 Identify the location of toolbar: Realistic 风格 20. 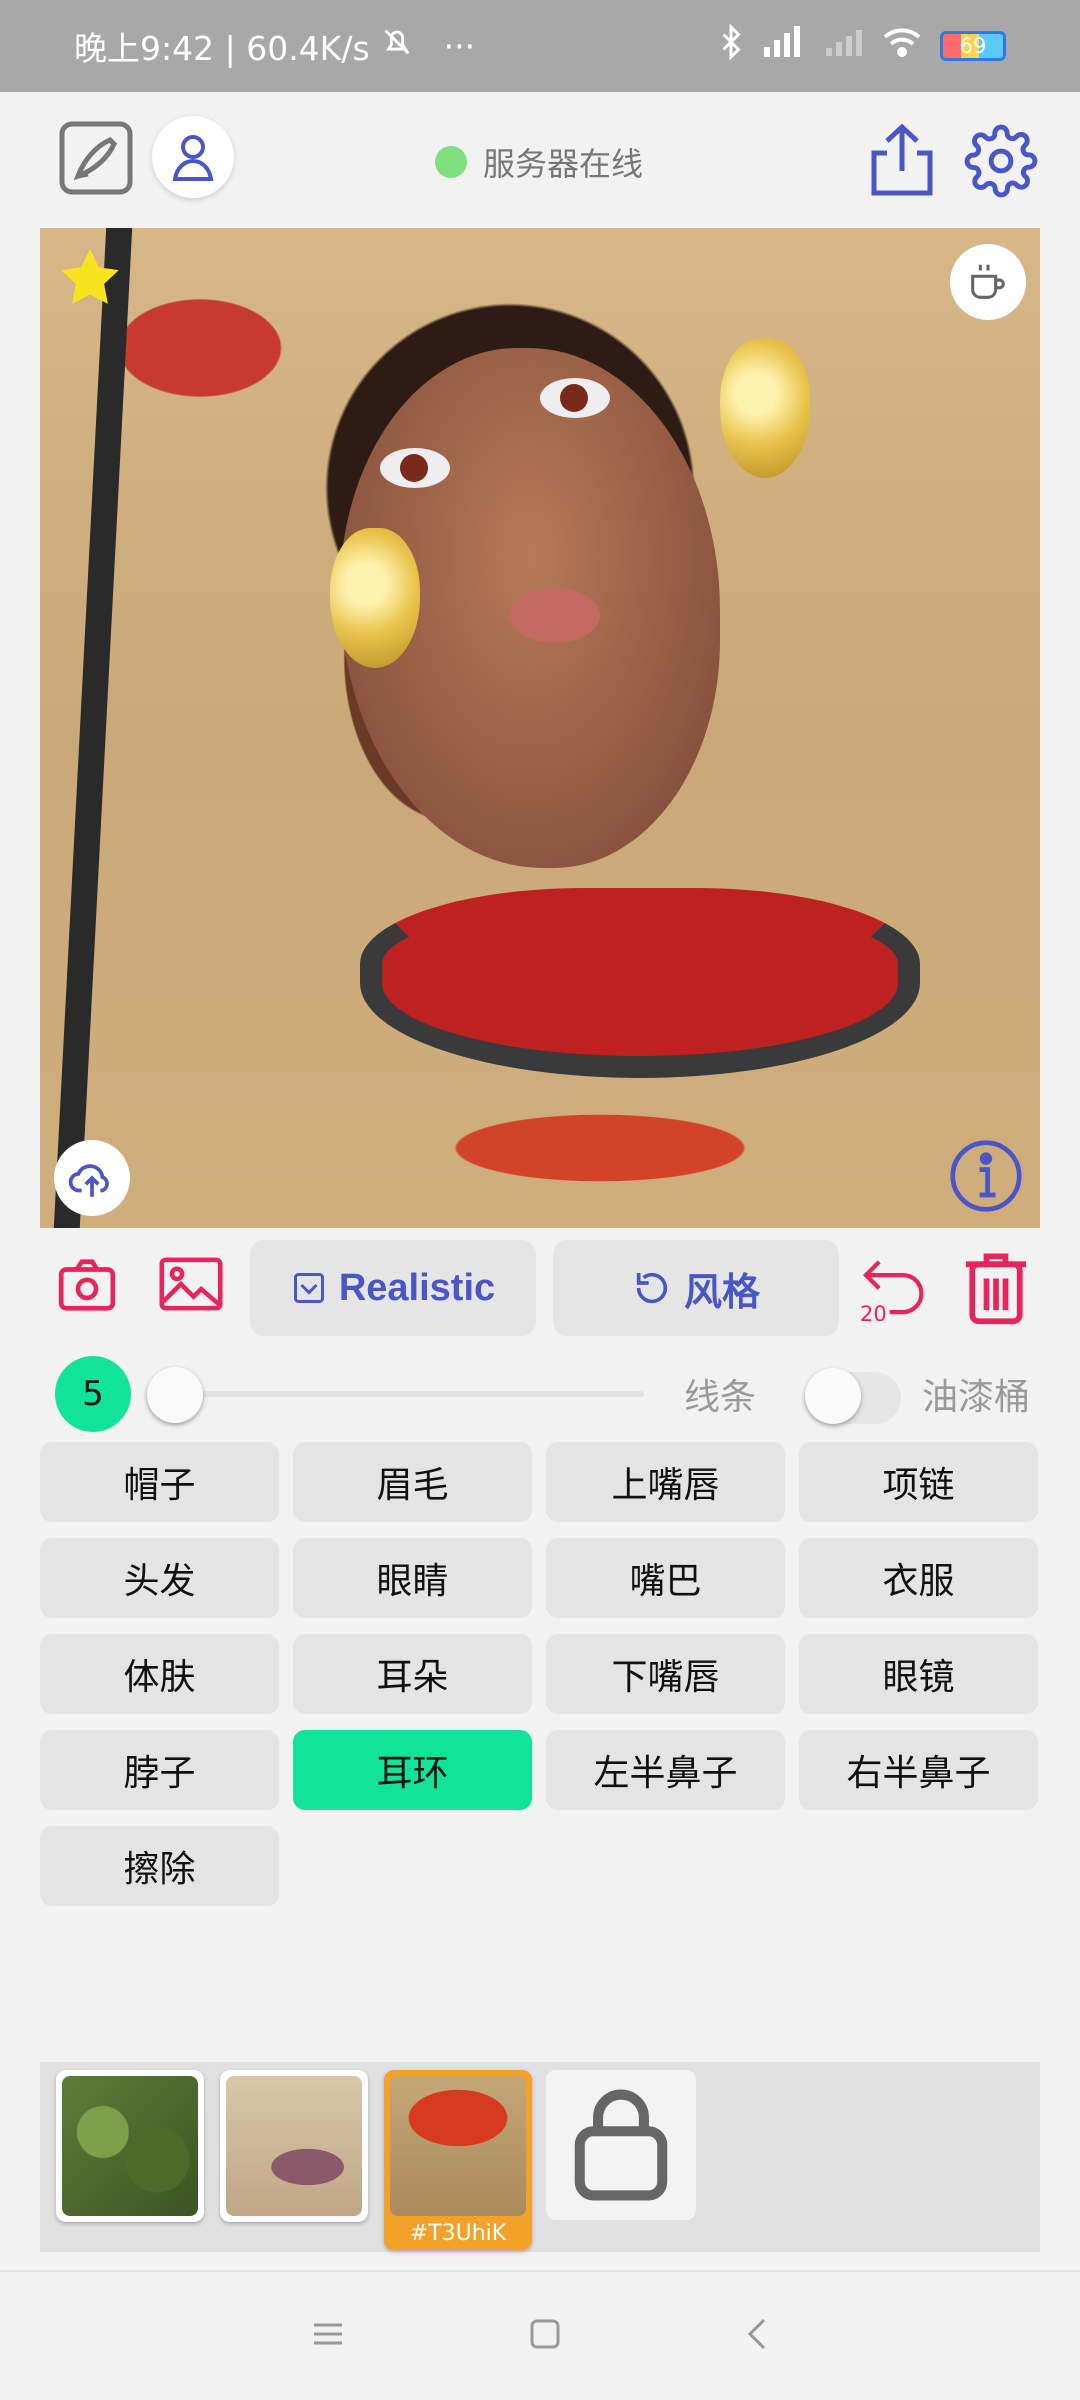
(540, 1290).